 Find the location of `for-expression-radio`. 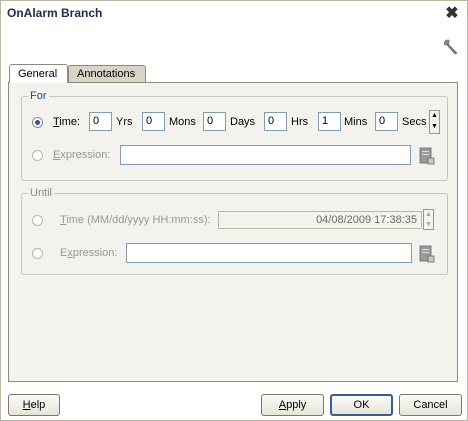

for-expression-radio is located at coordinates (37, 155).